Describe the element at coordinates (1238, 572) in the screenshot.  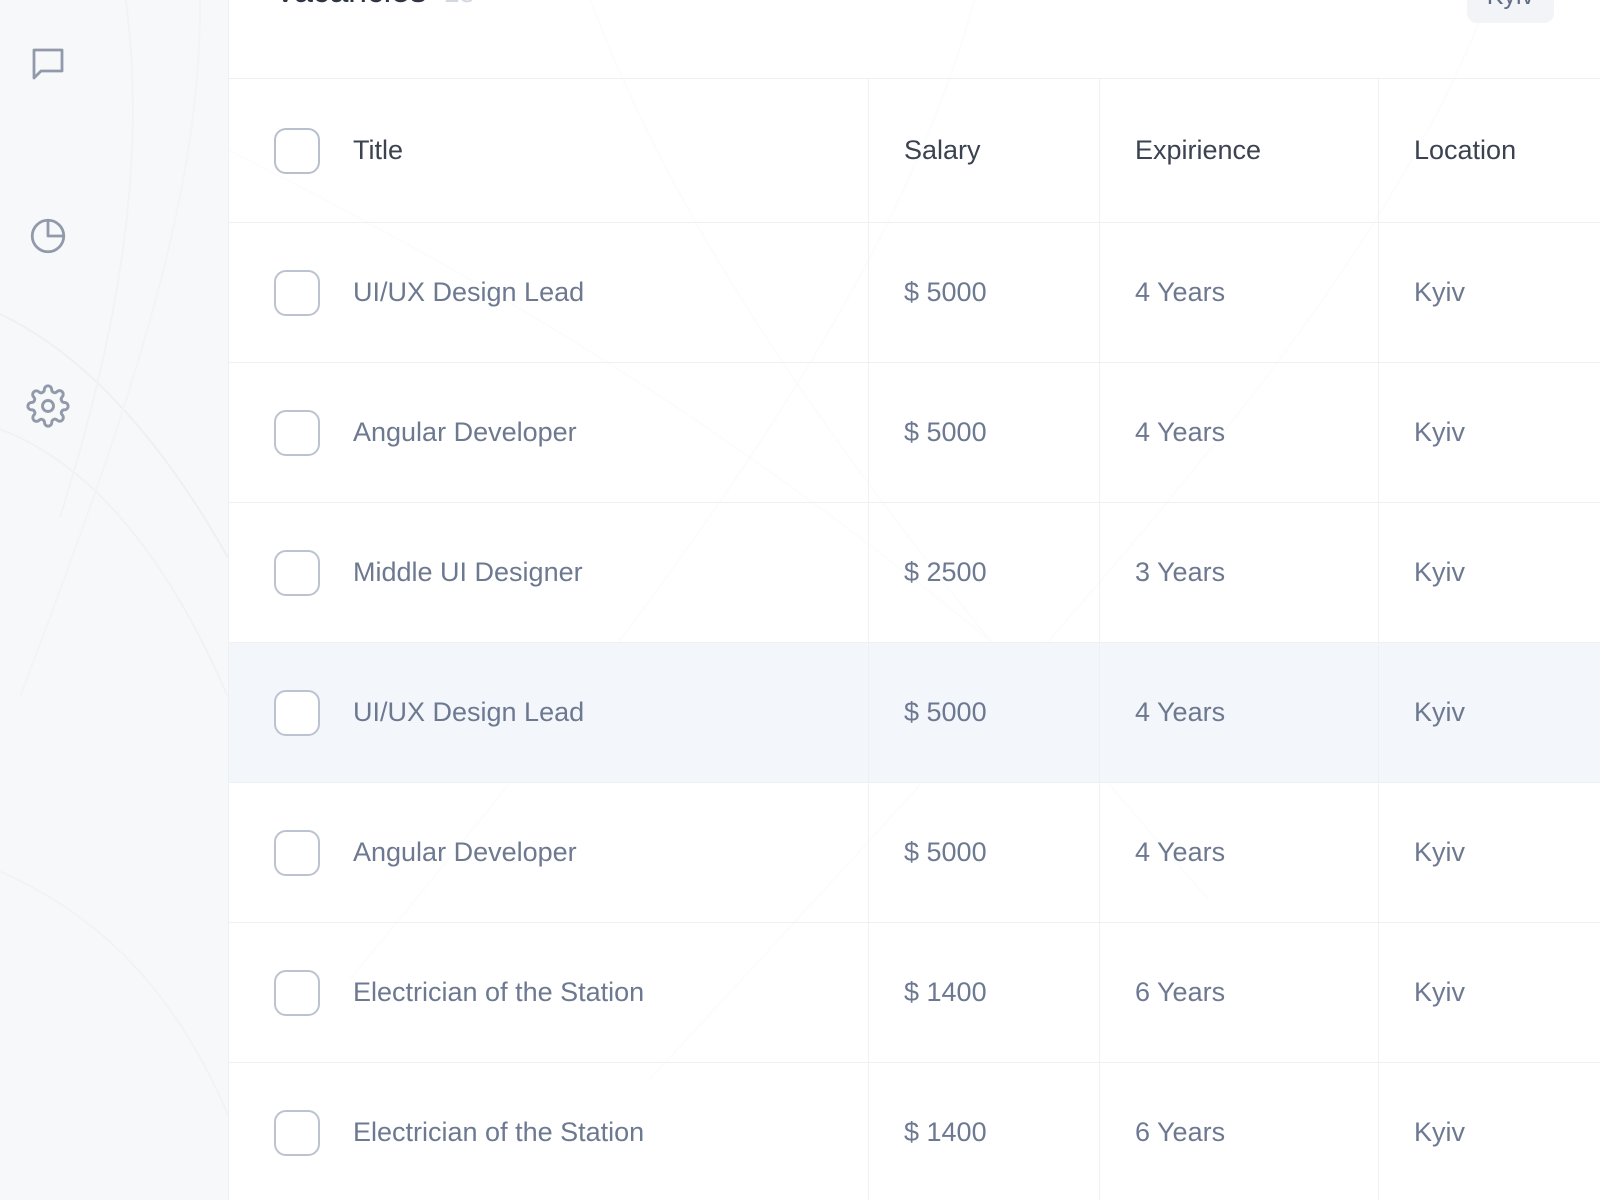
I see `cell-experience: 3 Years` at that location.